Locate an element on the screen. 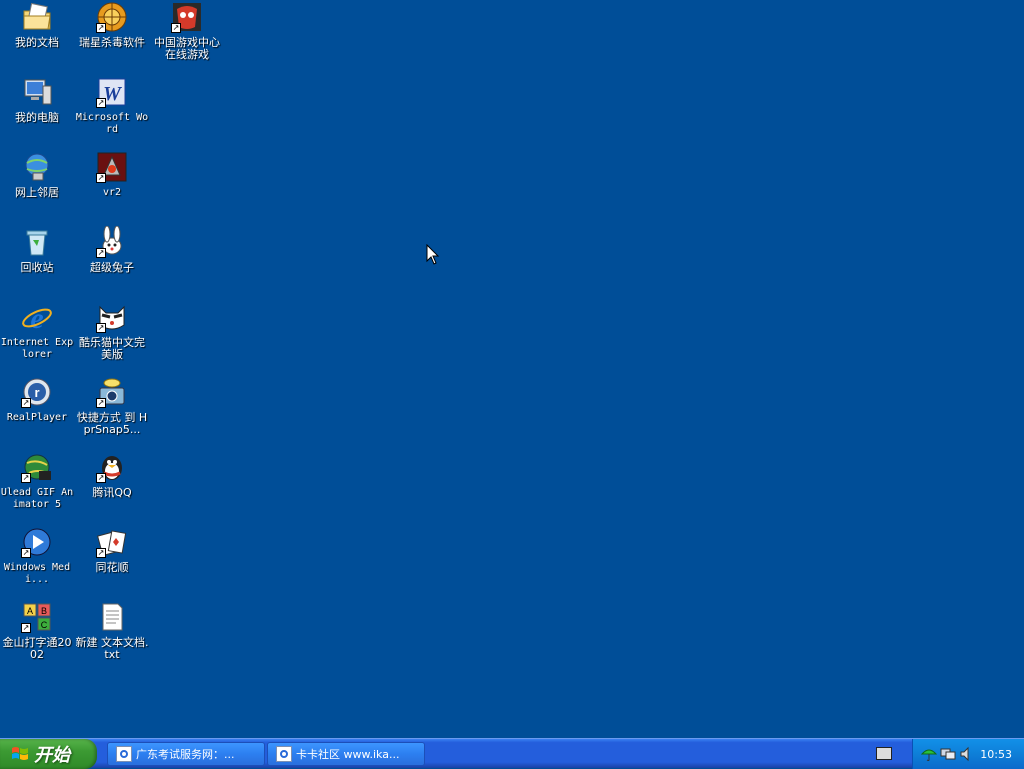  desktop-icon: ↗ 瑞星杀毒软件 is located at coordinates (112, 24).